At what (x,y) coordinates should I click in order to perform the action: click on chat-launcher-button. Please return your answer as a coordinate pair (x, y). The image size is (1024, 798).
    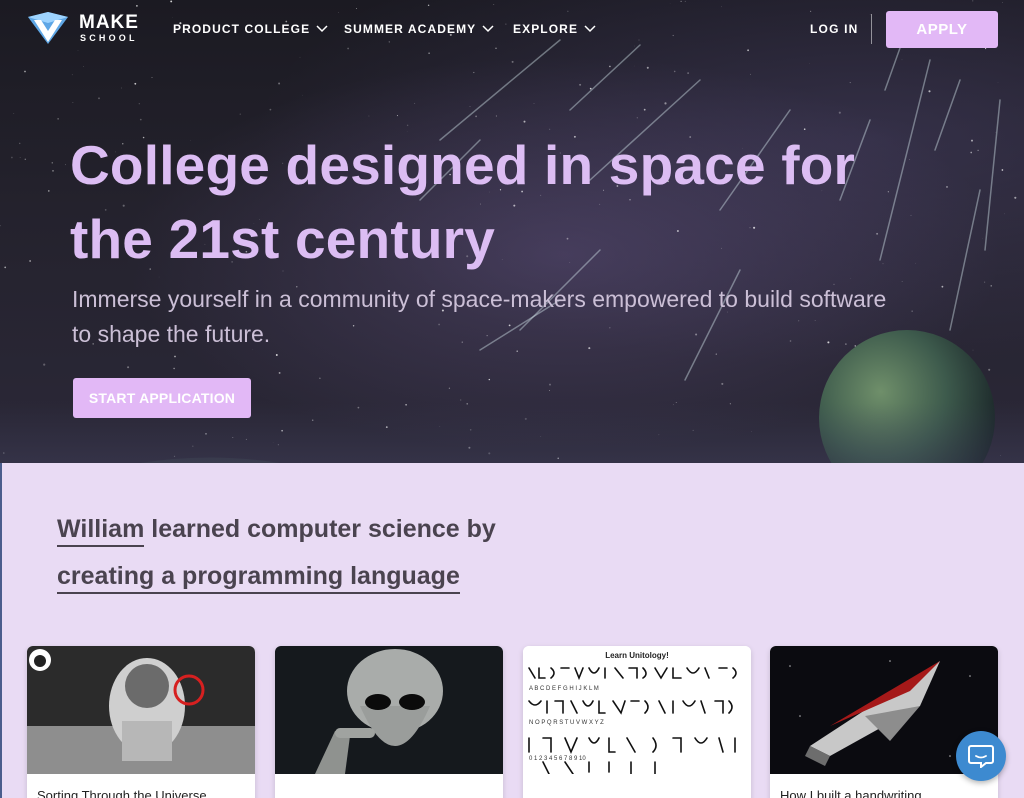
    Looking at the image, I should click on (981, 756).